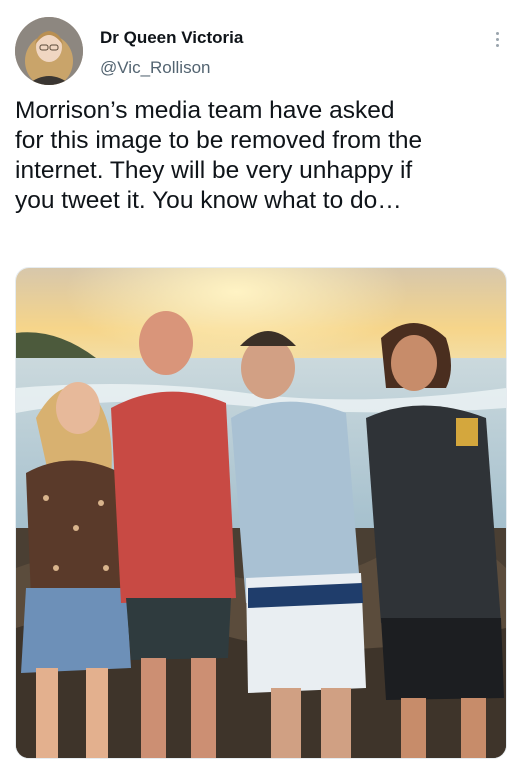 The height and width of the screenshot is (770, 520). I want to click on more-vertical-icon, so click(497, 39).